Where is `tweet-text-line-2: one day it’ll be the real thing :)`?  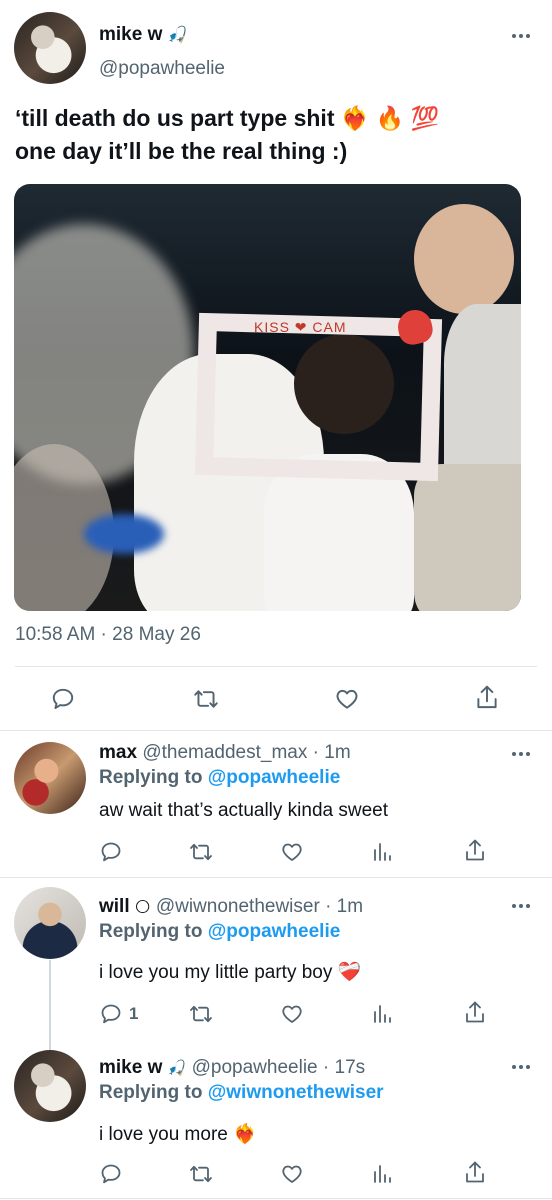
tweet-text-line-2: one day it’ll be the real thing :) is located at coordinates (181, 151).